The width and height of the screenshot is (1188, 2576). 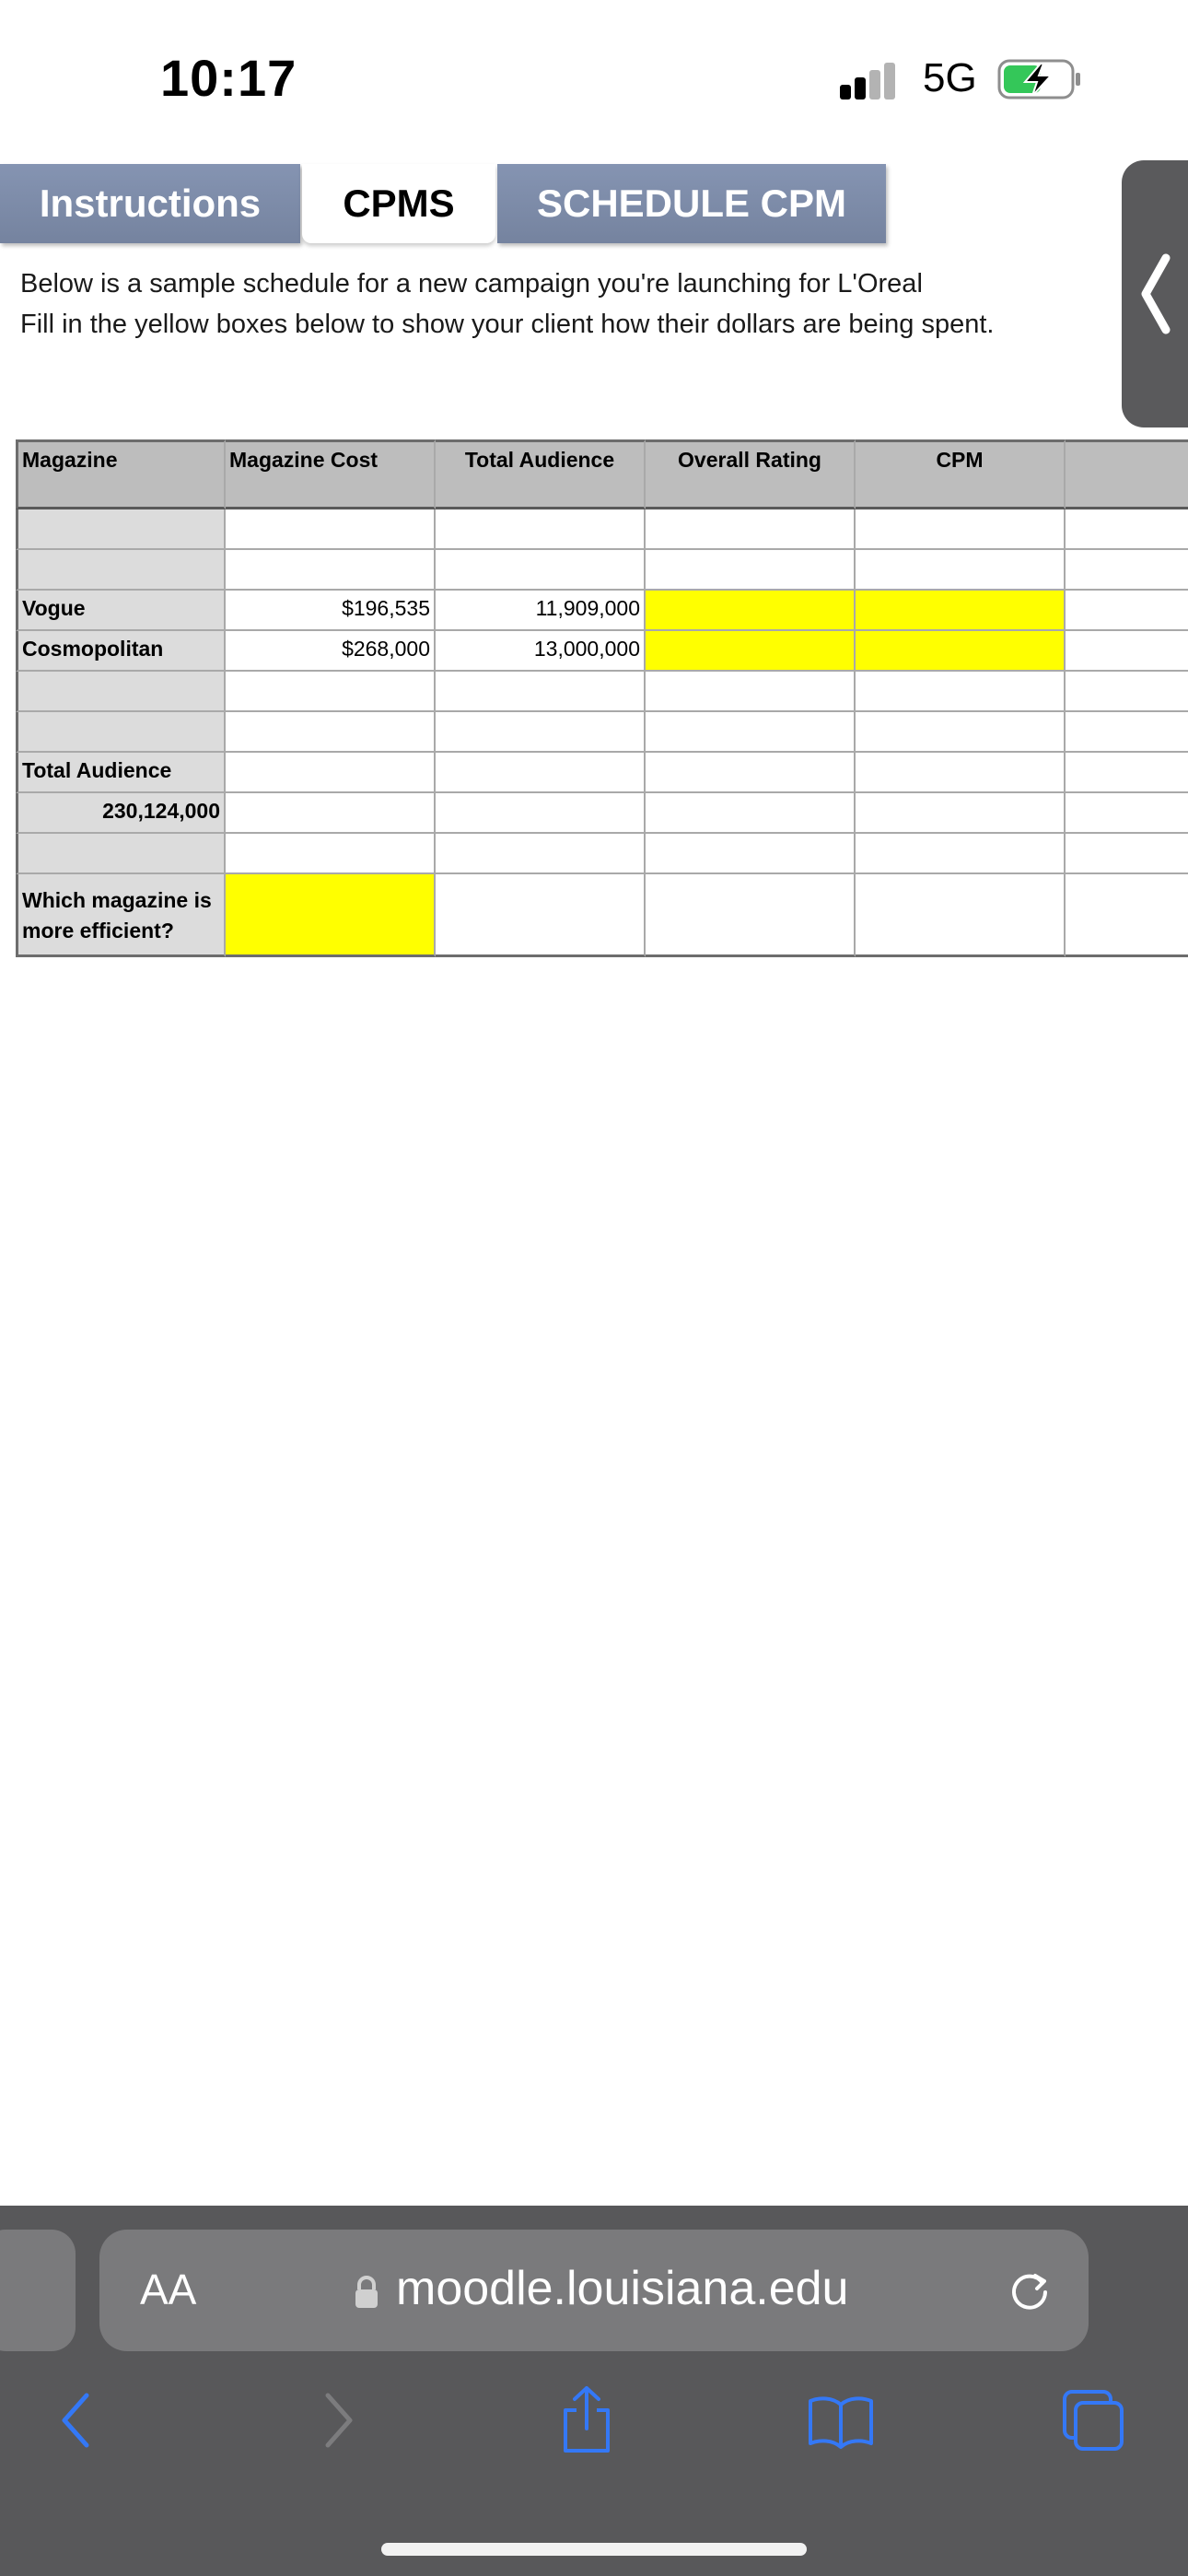 I want to click on lock-icon, so click(x=366, y=2292).